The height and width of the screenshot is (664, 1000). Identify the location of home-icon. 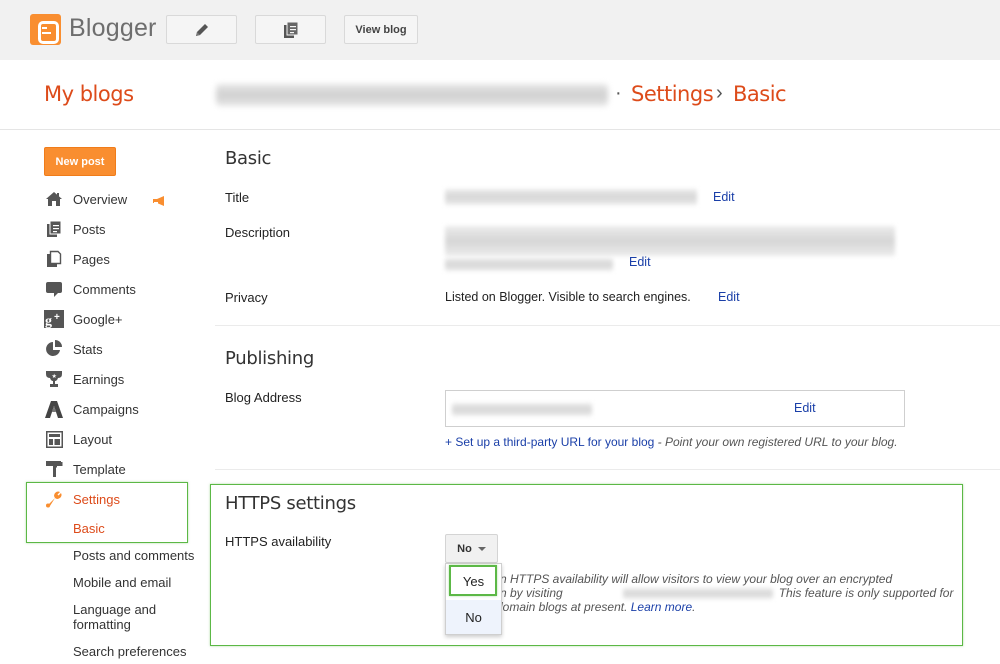
(54, 199).